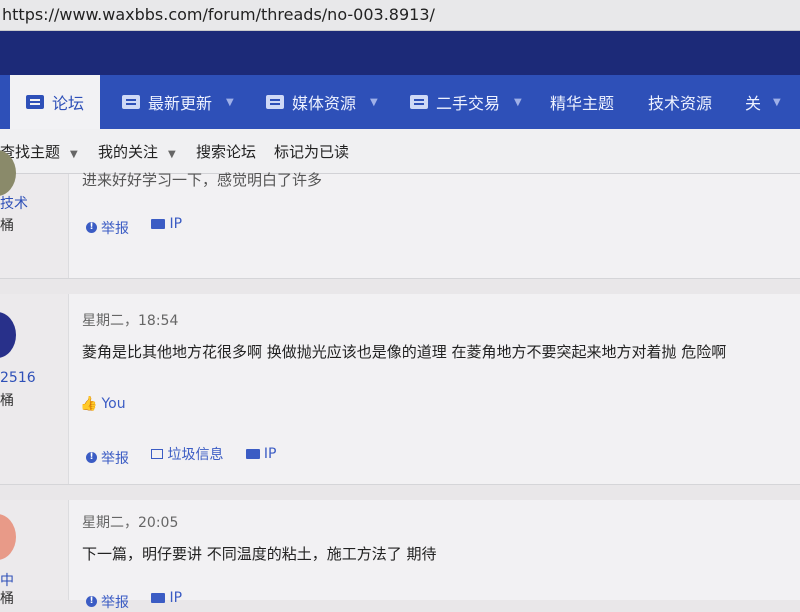 This screenshot has height=612, width=800. I want to click on chat-icon, so click(35, 102).